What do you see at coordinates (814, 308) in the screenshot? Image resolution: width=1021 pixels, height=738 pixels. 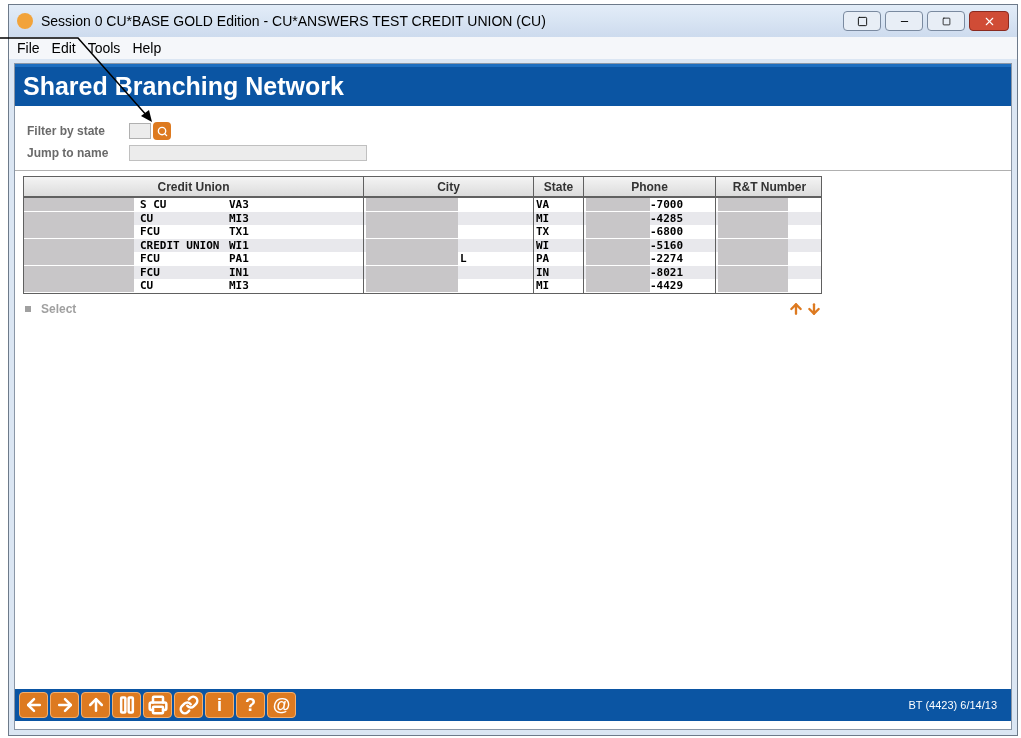 I see `scroll-down-icon` at bounding box center [814, 308].